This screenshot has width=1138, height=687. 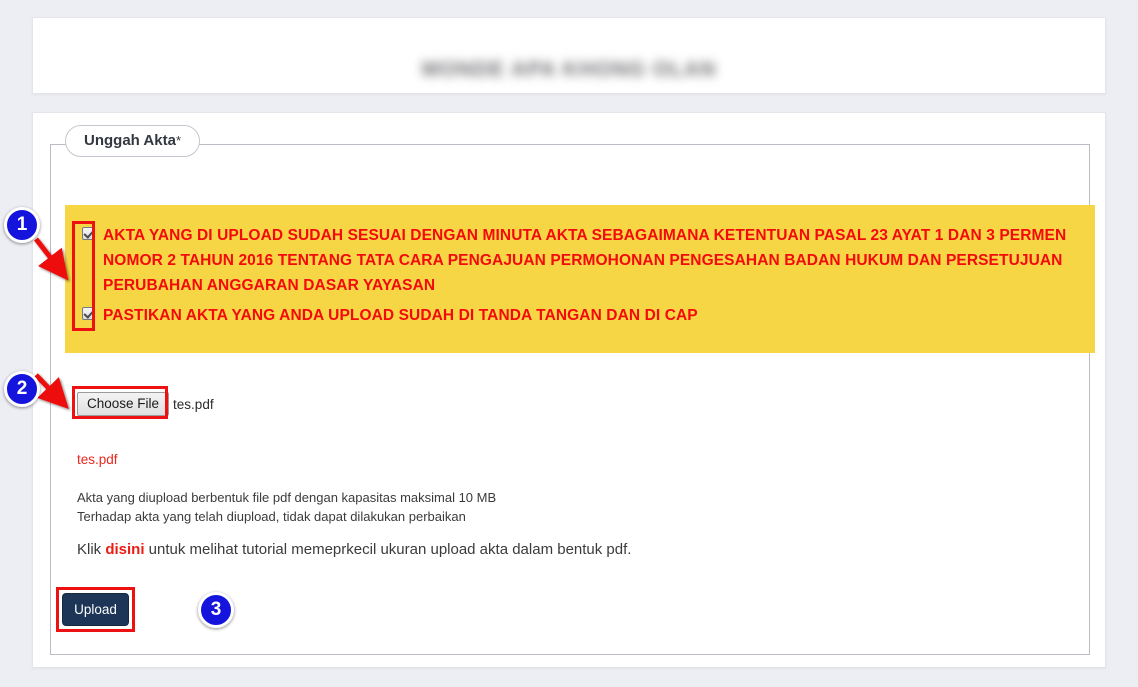 I want to click on file-input-row: Choose File tes.pdf, so click(x=145, y=404).